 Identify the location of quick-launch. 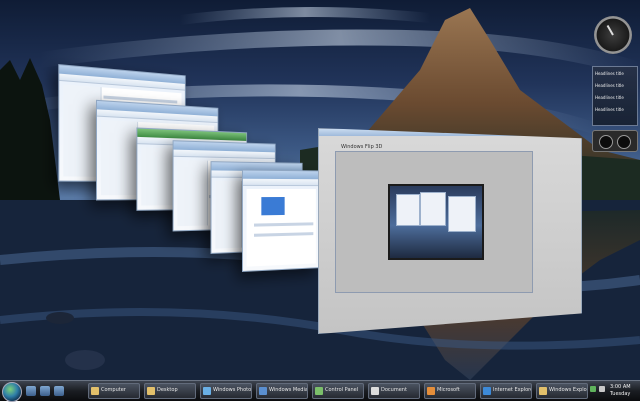
(54, 391).